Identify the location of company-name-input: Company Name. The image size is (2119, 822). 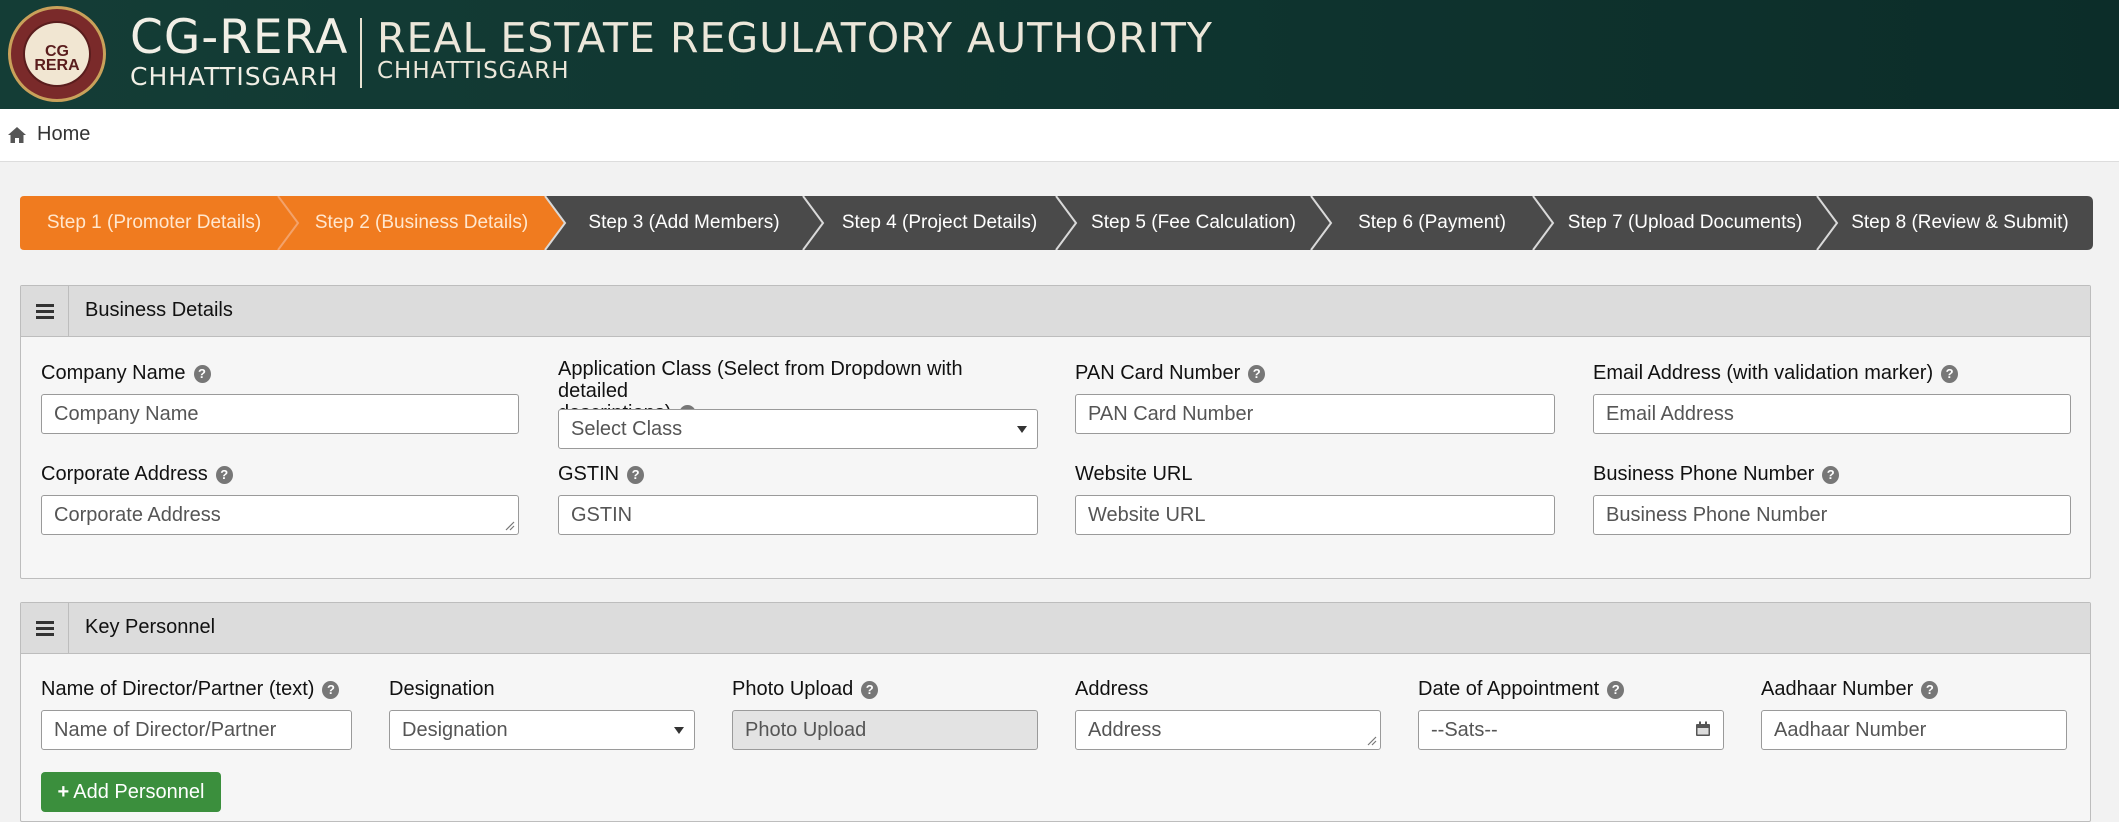
(280, 414).